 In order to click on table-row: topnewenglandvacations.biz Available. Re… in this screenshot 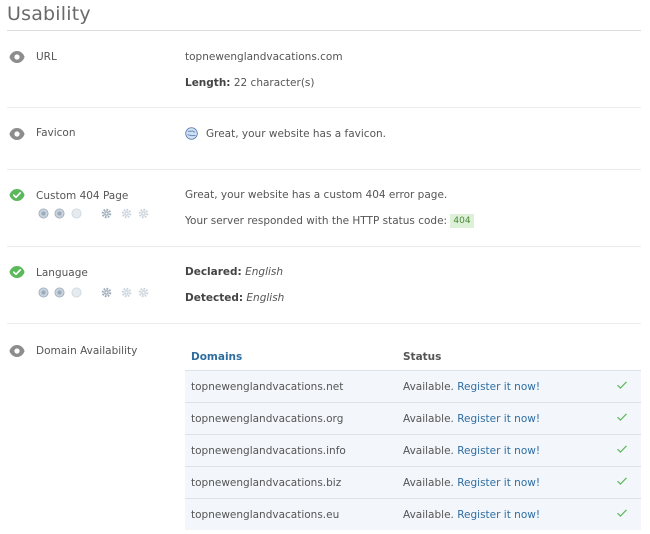, I will do `click(413, 482)`.